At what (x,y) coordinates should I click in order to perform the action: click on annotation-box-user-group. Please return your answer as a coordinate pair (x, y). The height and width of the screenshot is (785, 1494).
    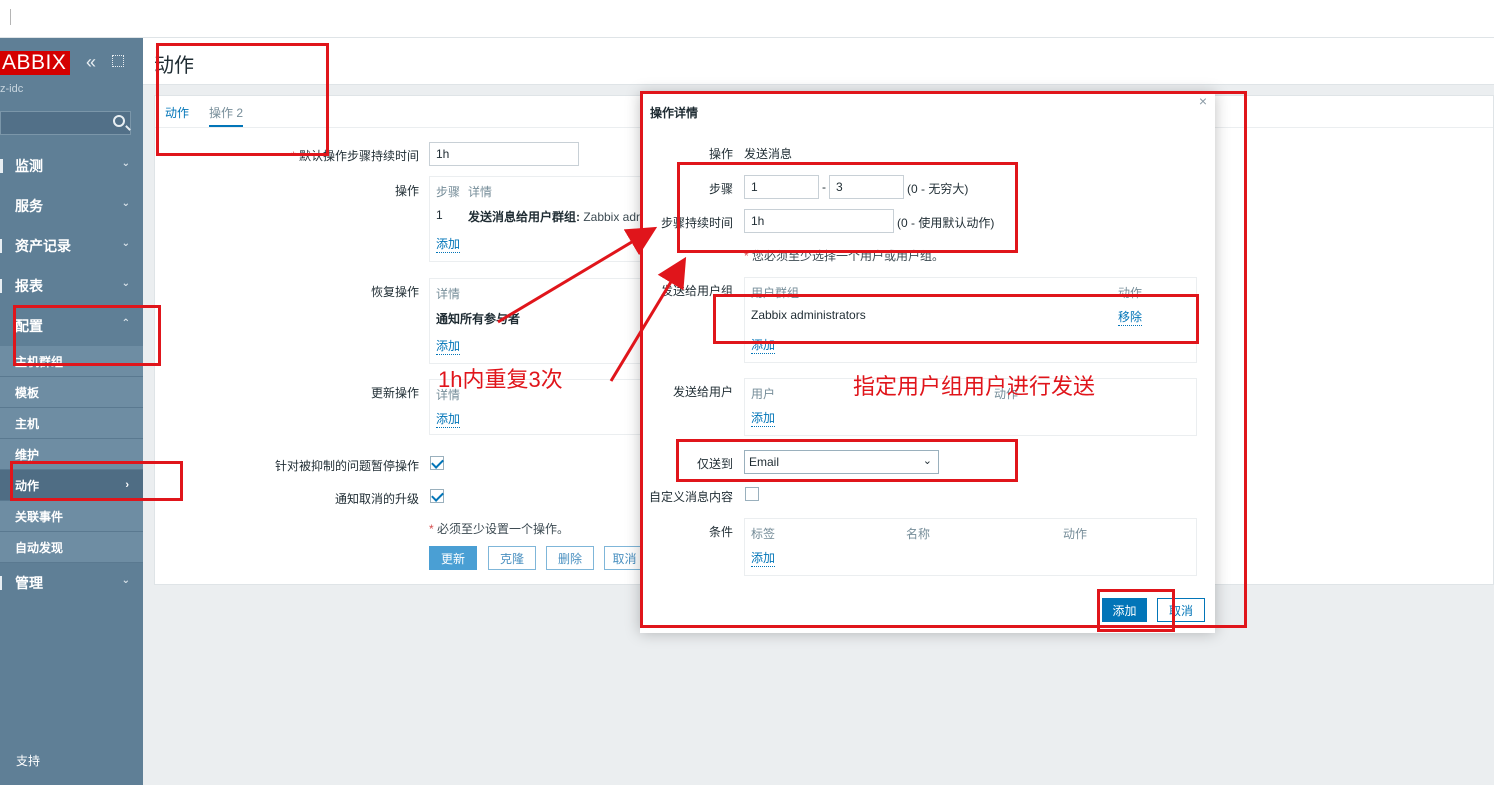
    Looking at the image, I should click on (956, 319).